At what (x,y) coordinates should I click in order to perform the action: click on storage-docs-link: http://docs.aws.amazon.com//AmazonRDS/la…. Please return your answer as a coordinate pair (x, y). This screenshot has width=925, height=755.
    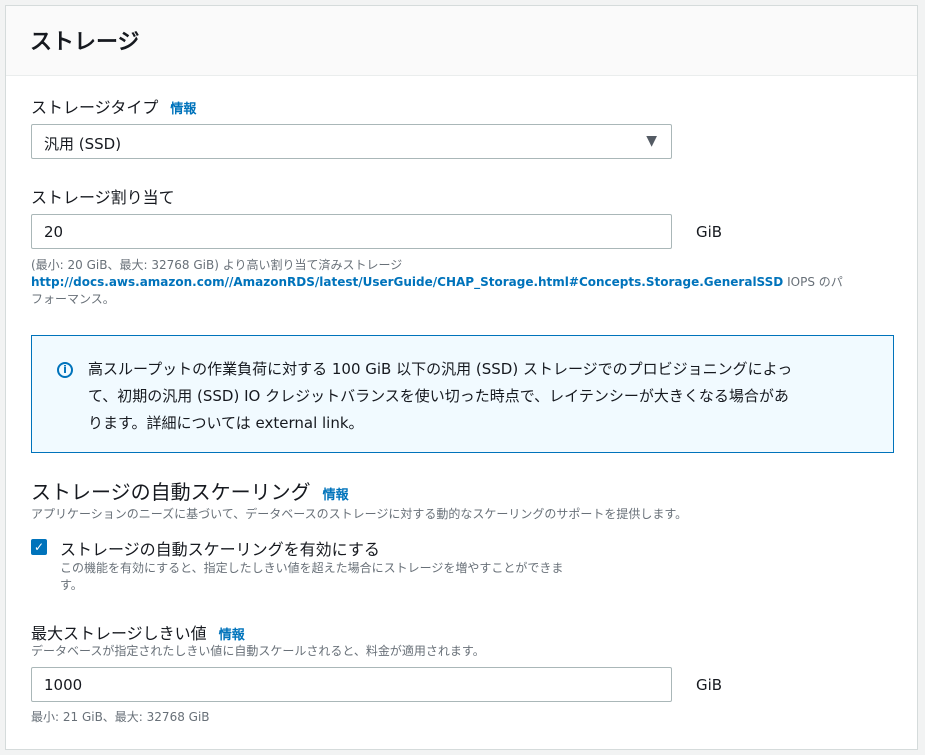
    Looking at the image, I should click on (407, 282).